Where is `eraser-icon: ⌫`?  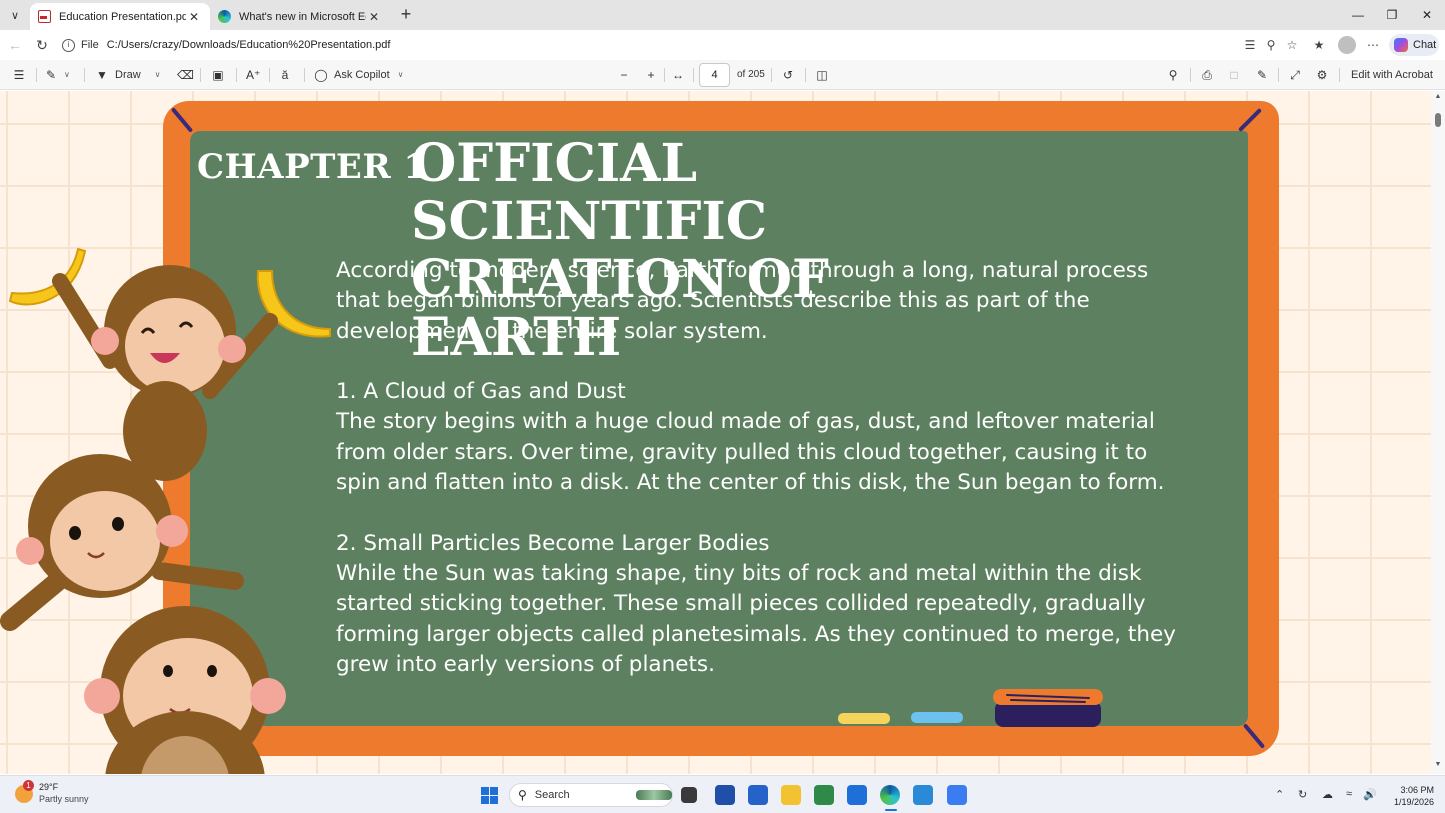 eraser-icon: ⌫ is located at coordinates (185, 75).